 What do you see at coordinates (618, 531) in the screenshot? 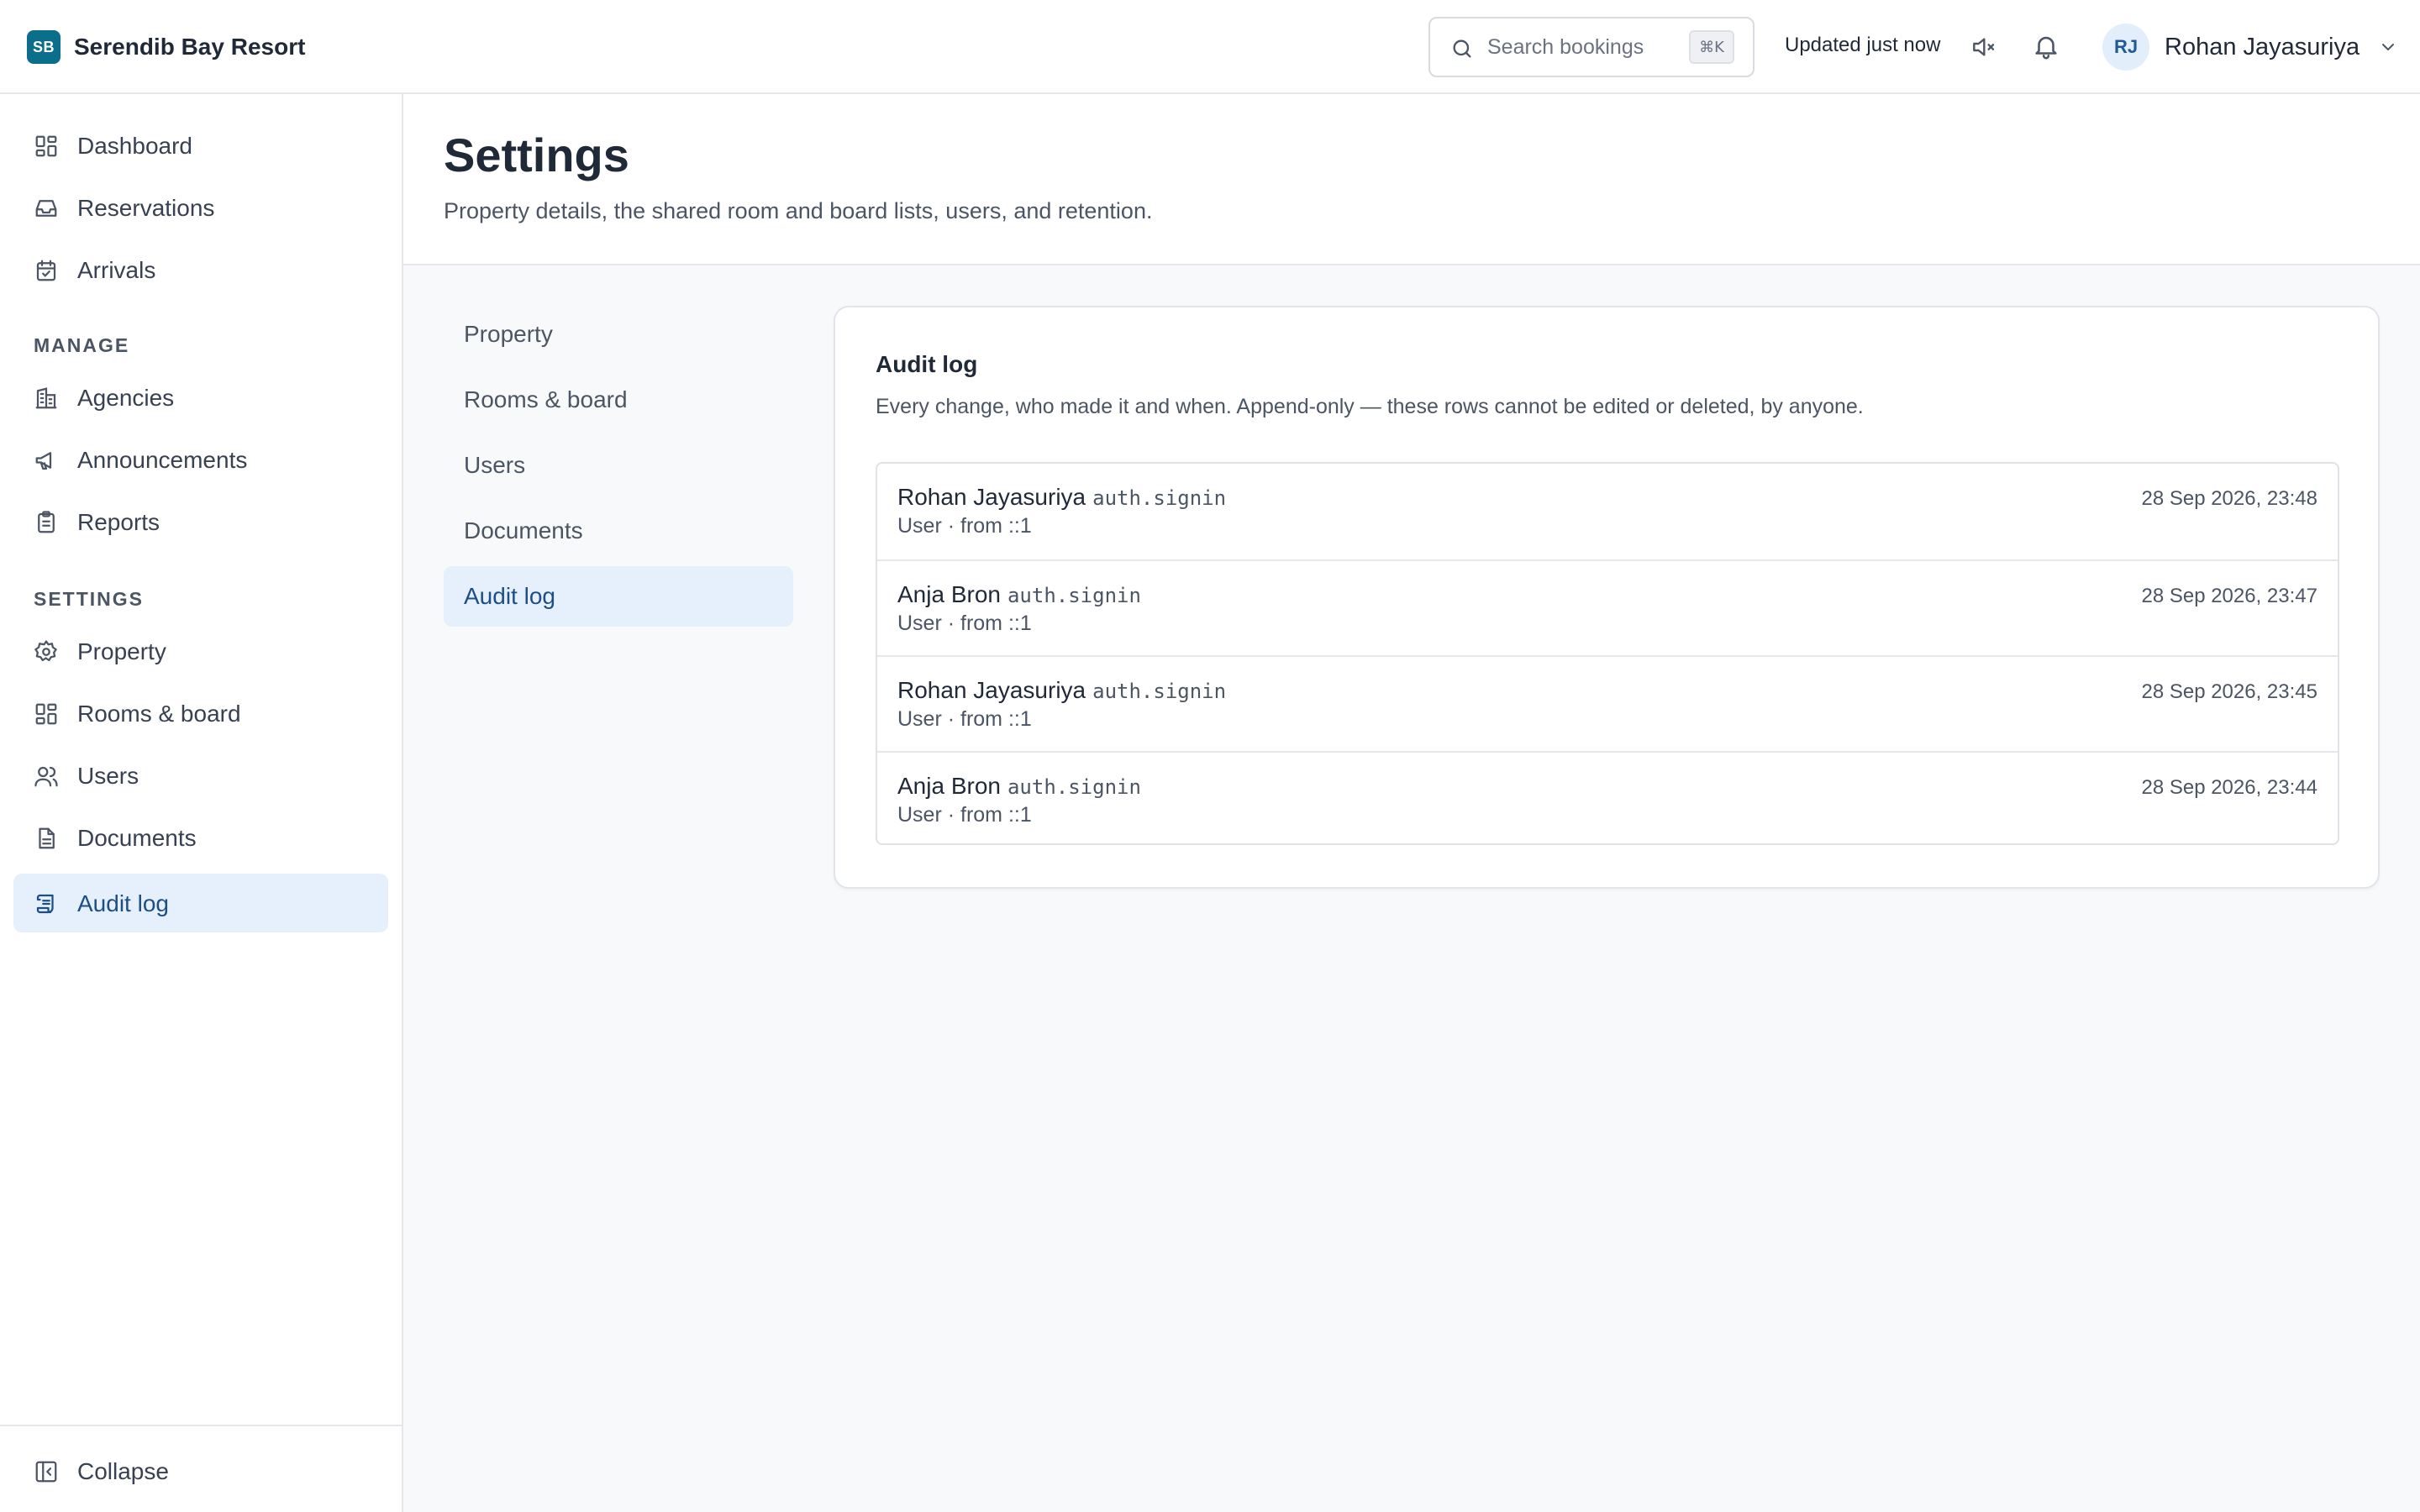
I see `subnav-item-documents: Documents` at bounding box center [618, 531].